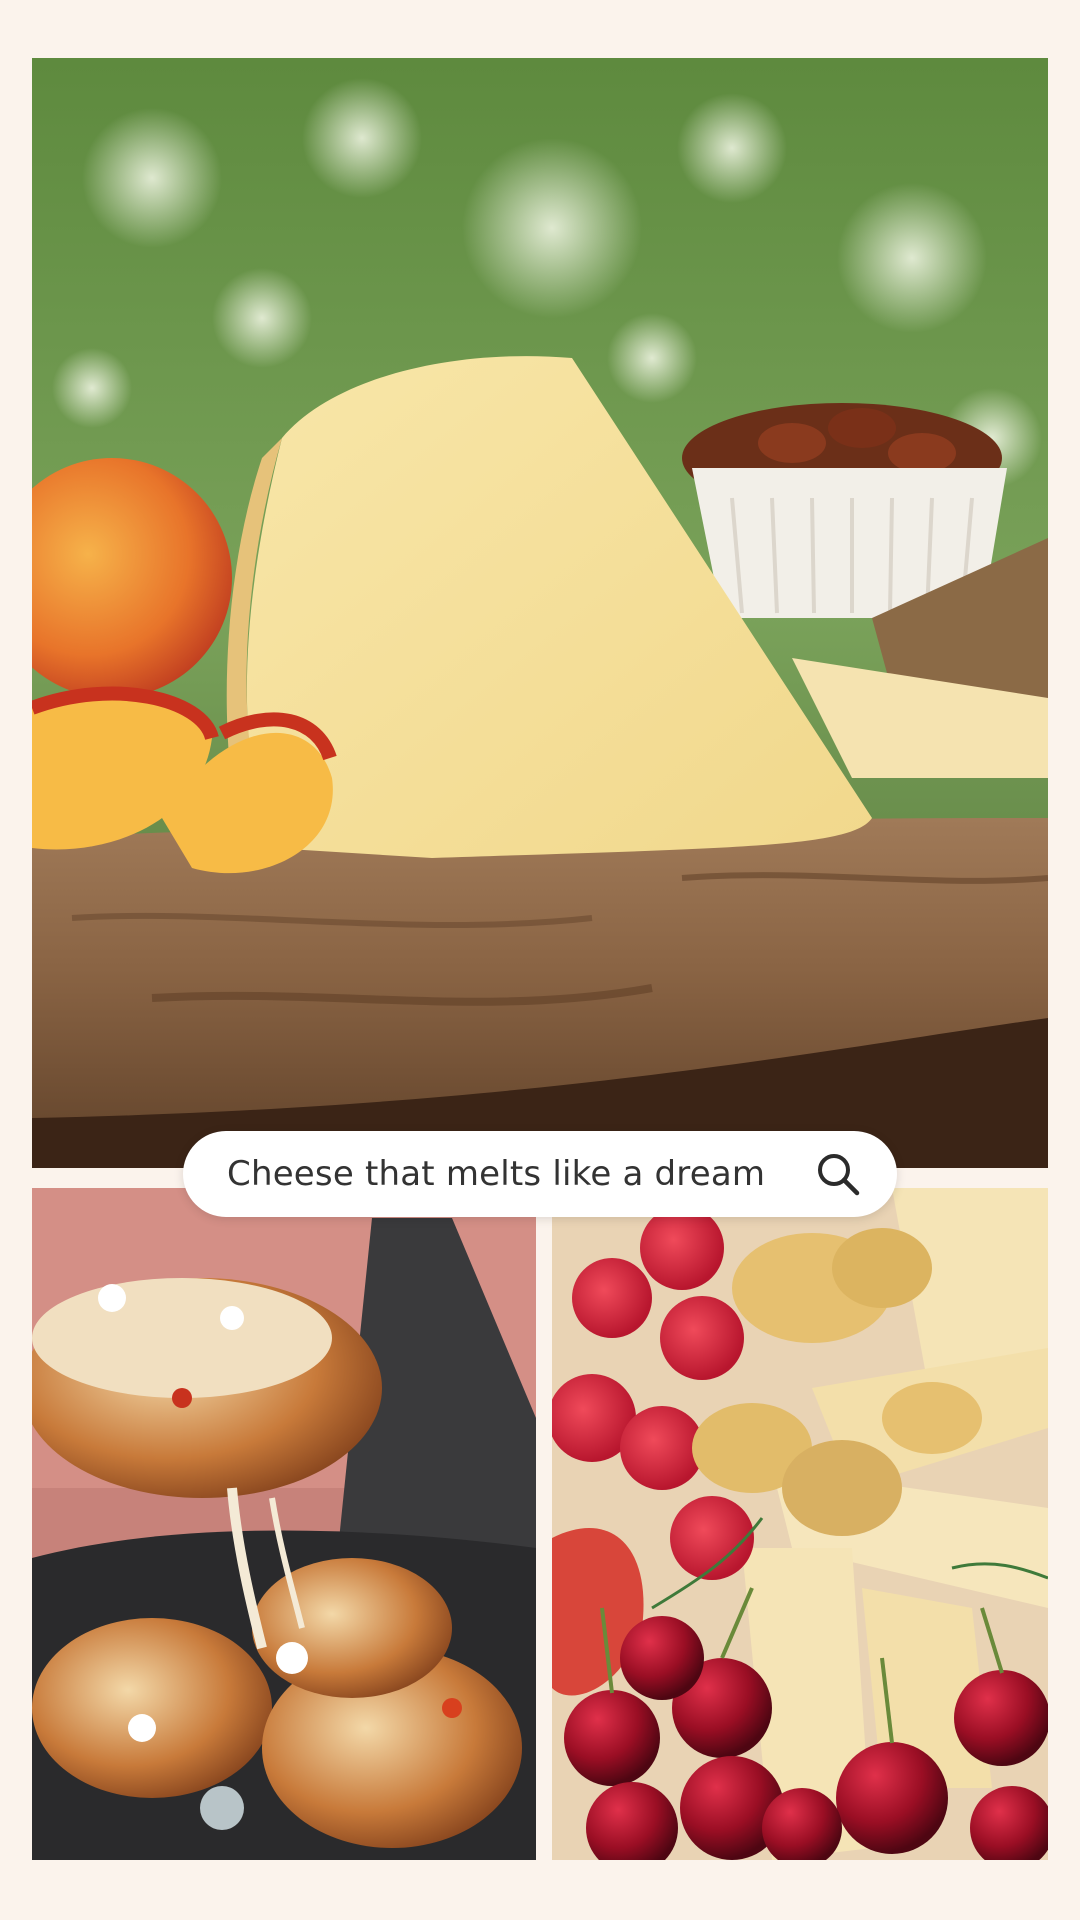 This screenshot has height=1920, width=1080. I want to click on search-query: Cheese that melts like a dream, so click(520, 1174).